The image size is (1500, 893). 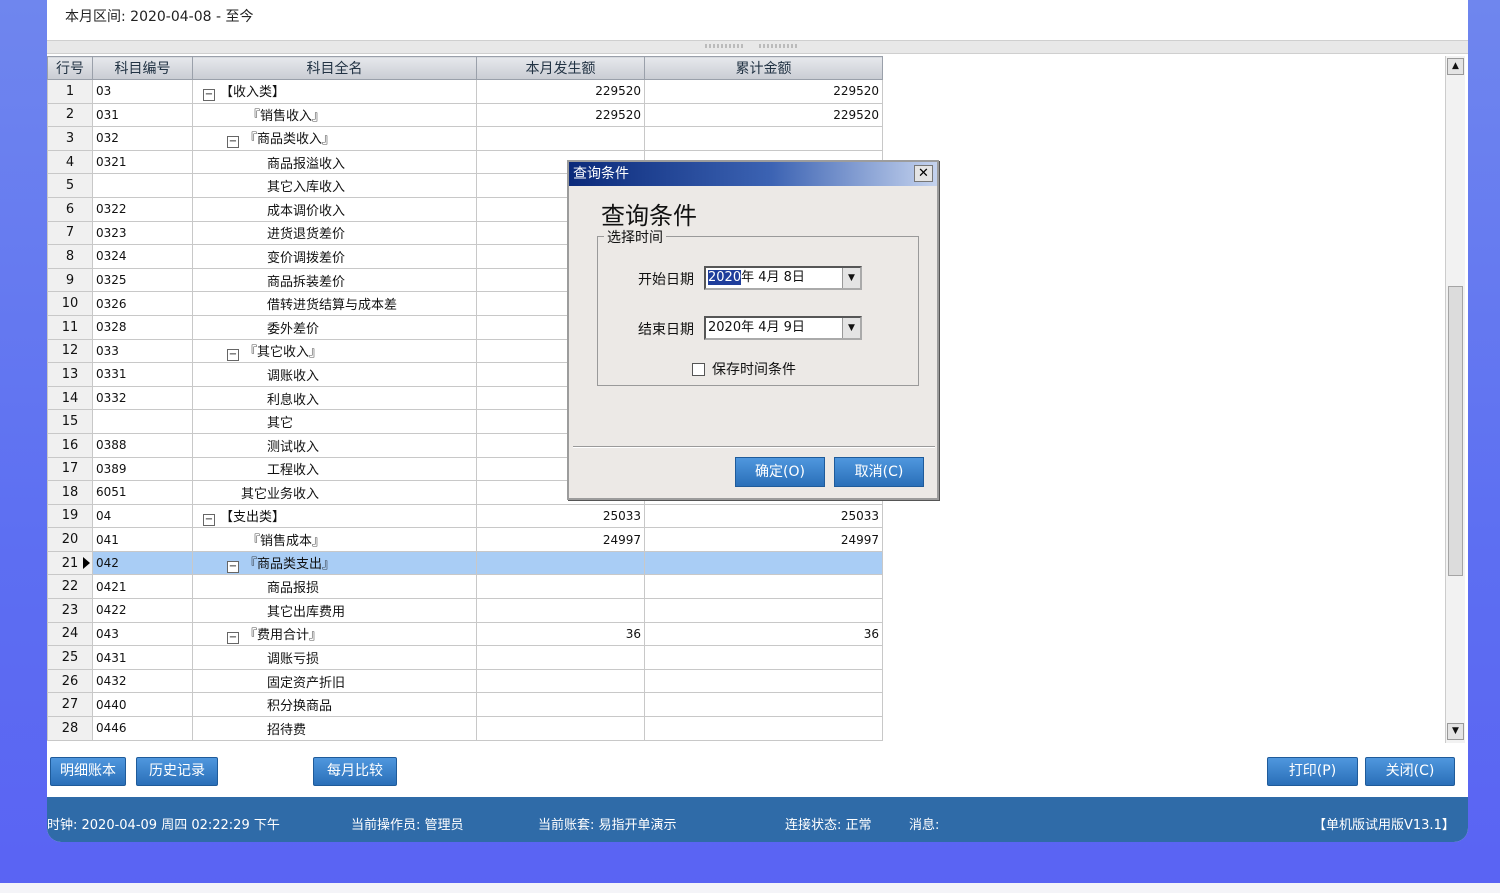 What do you see at coordinates (1455, 731) in the screenshot?
I see `scroll-down-arrow-icon: ▼` at bounding box center [1455, 731].